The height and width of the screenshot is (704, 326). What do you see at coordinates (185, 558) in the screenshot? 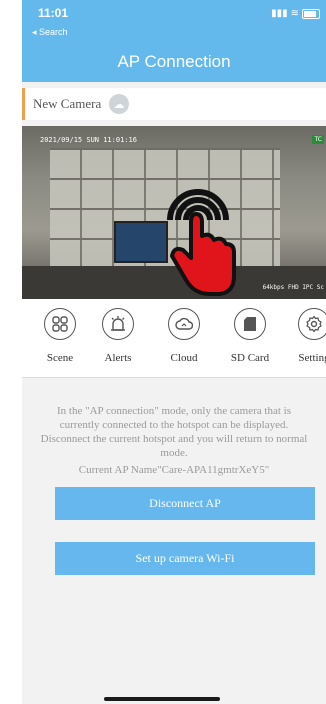
I see `setup-wifi-button: Set up camera Wi-Fi` at bounding box center [185, 558].